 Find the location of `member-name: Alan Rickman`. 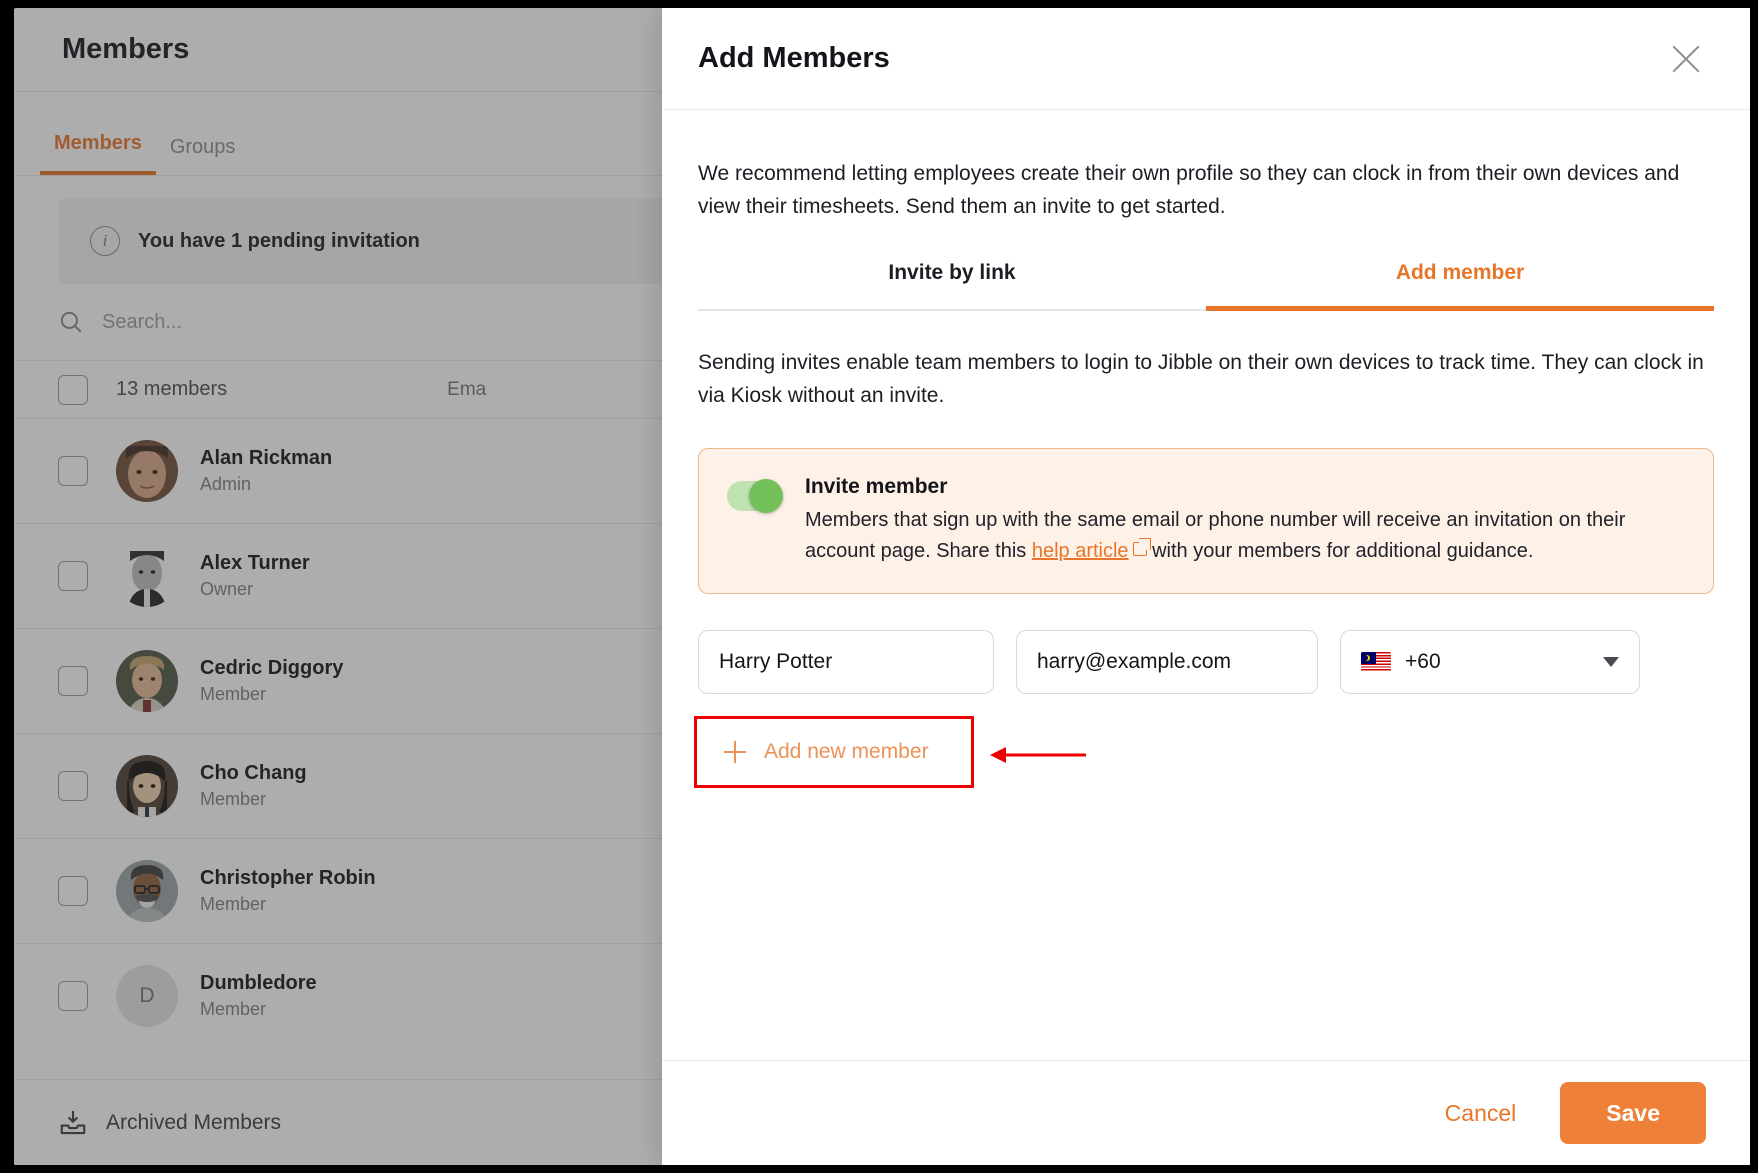

member-name: Alan Rickman is located at coordinates (266, 458).